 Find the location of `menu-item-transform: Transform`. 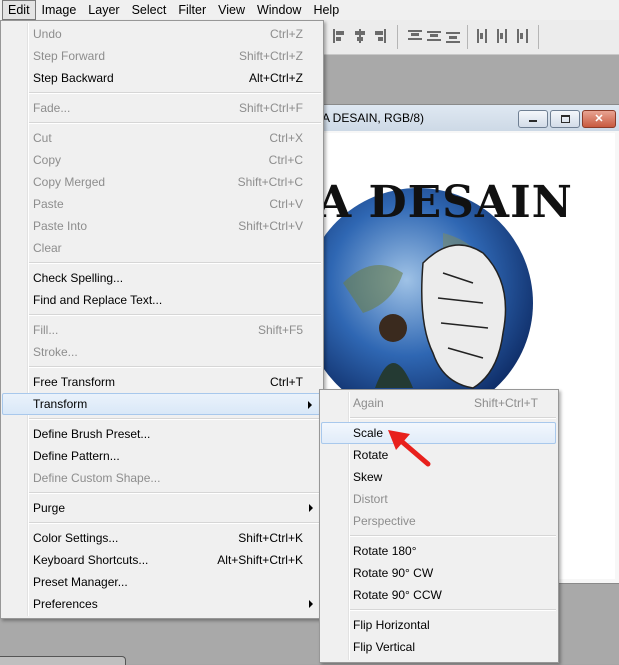

menu-item-transform: Transform is located at coordinates (161, 404).